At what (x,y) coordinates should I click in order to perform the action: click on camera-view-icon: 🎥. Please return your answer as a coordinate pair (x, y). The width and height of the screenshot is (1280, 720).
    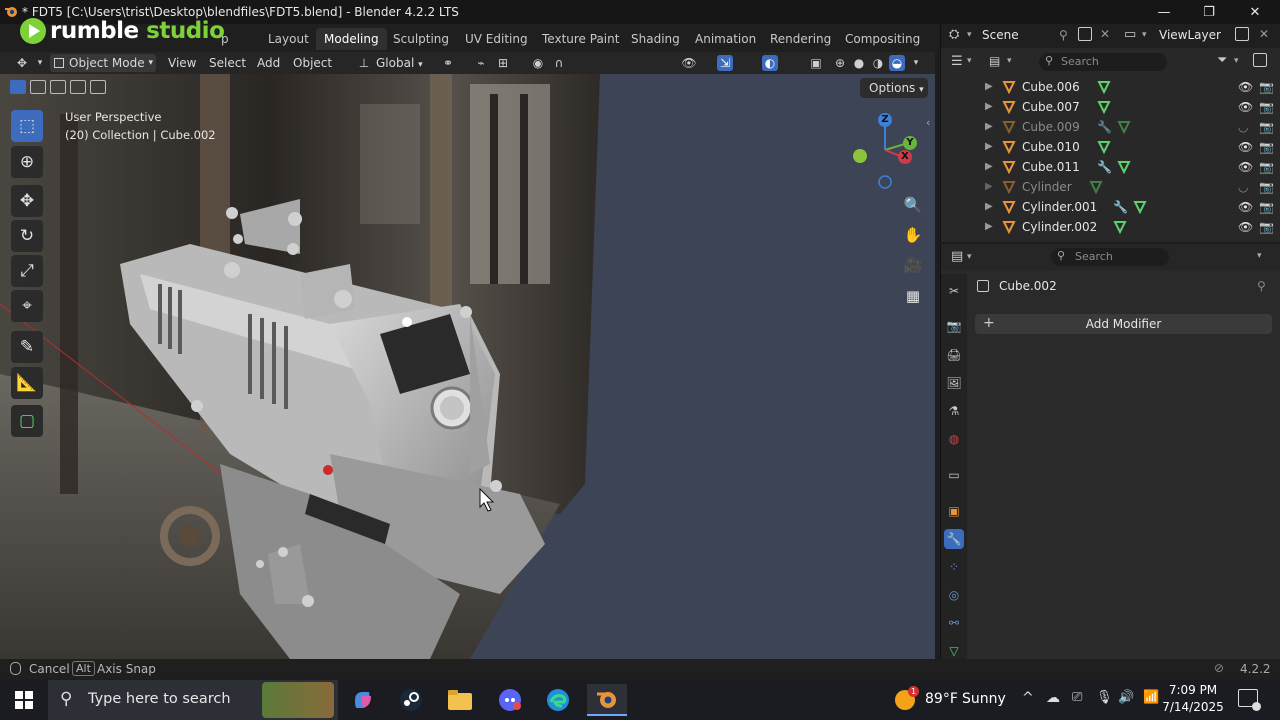
    Looking at the image, I should click on (913, 265).